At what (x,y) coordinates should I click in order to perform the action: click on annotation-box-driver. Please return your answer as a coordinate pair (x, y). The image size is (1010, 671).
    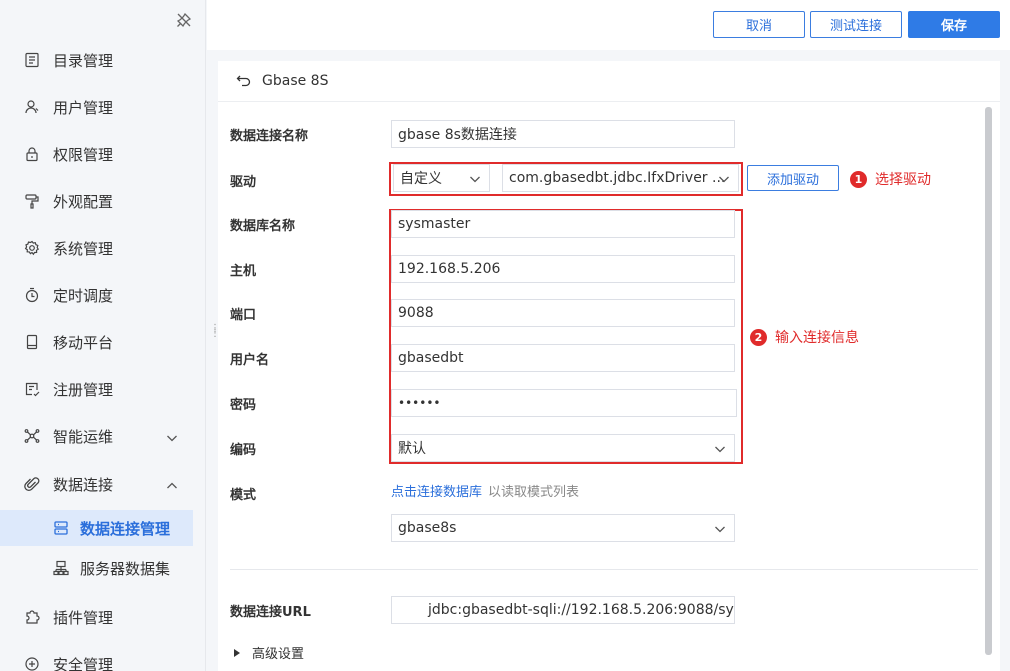
    Looking at the image, I should click on (566, 179).